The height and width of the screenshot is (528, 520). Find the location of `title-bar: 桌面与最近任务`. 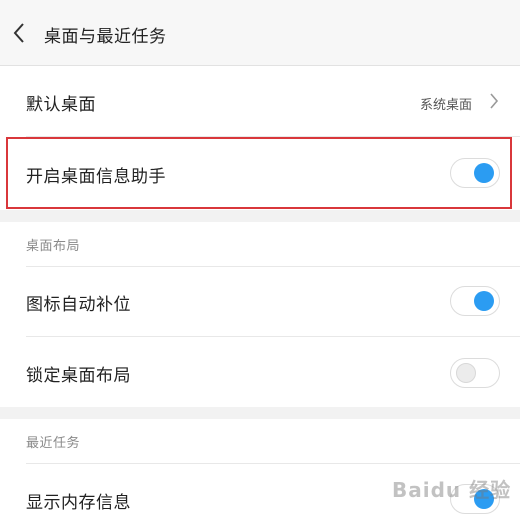

title-bar: 桌面与最近任务 is located at coordinates (260, 33).